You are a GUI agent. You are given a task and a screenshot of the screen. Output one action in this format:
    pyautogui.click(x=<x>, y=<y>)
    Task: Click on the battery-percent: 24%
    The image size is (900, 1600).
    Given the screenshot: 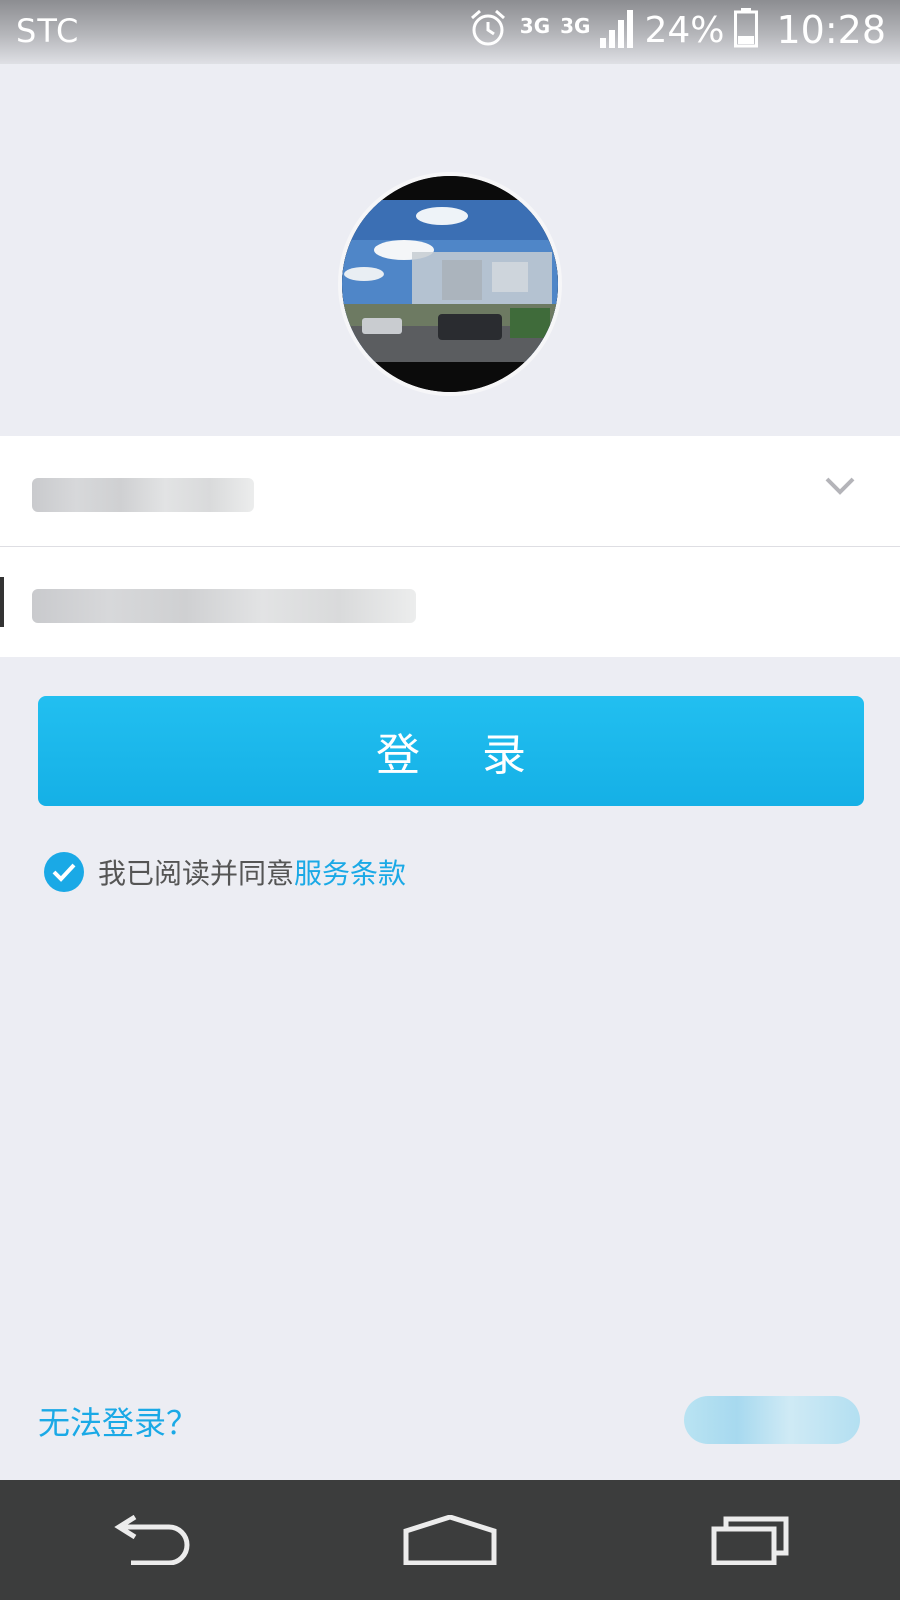 What is the action you would take?
    pyautogui.click(x=684, y=30)
    